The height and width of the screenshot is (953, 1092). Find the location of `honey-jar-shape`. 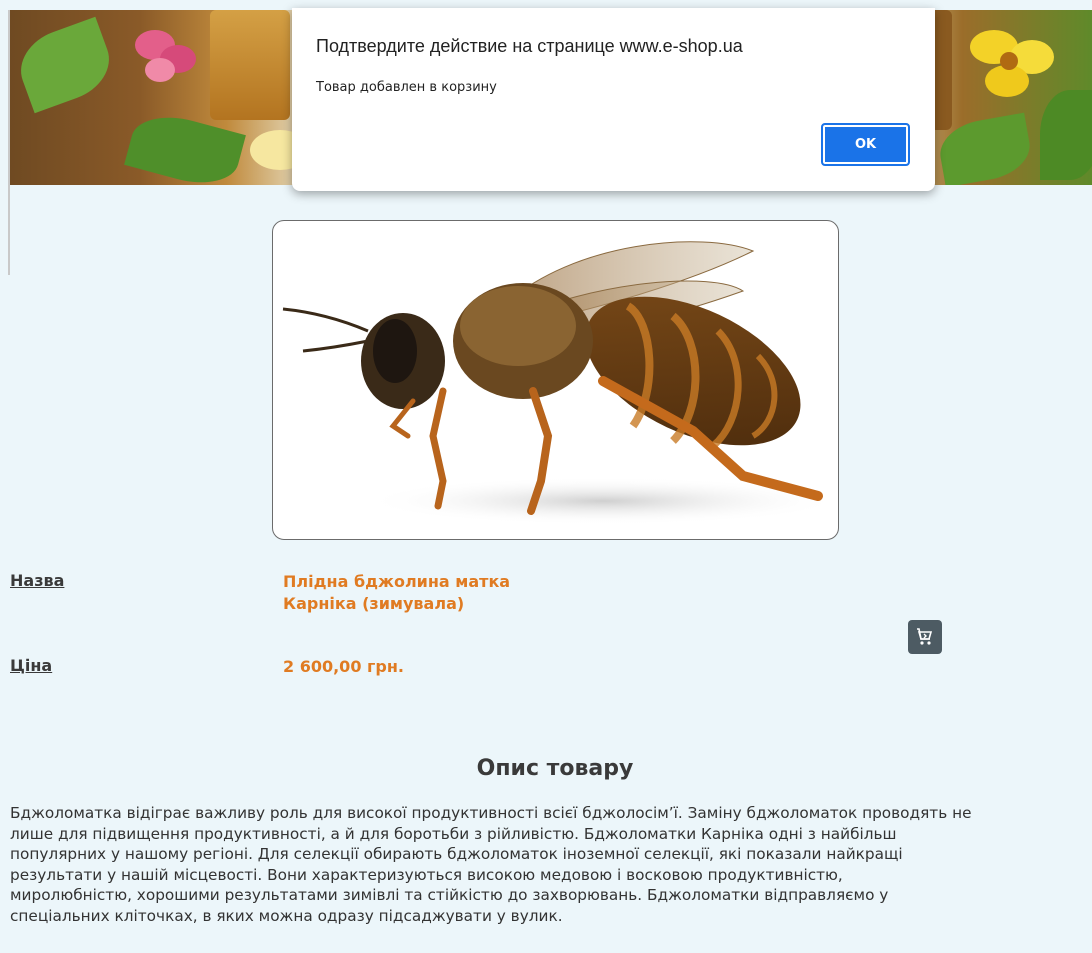

honey-jar-shape is located at coordinates (250, 65).